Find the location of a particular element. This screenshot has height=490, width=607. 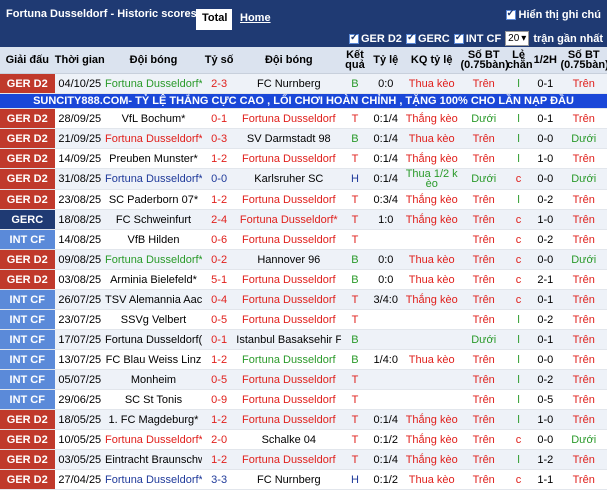

score-cell: 0-4 is located at coordinates (219, 299).